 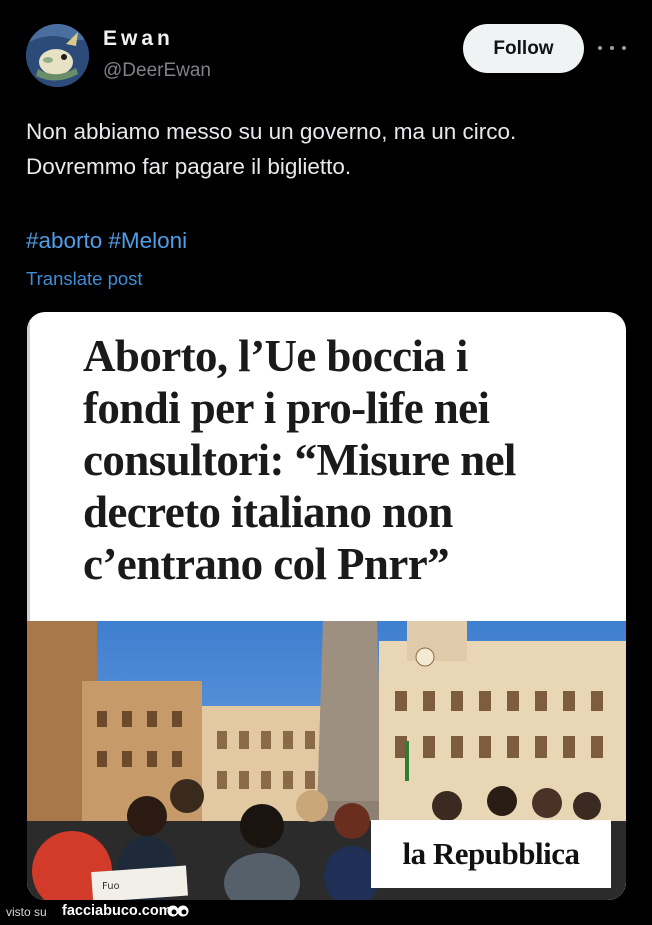 I want to click on avatar-image, so click(x=57, y=55).